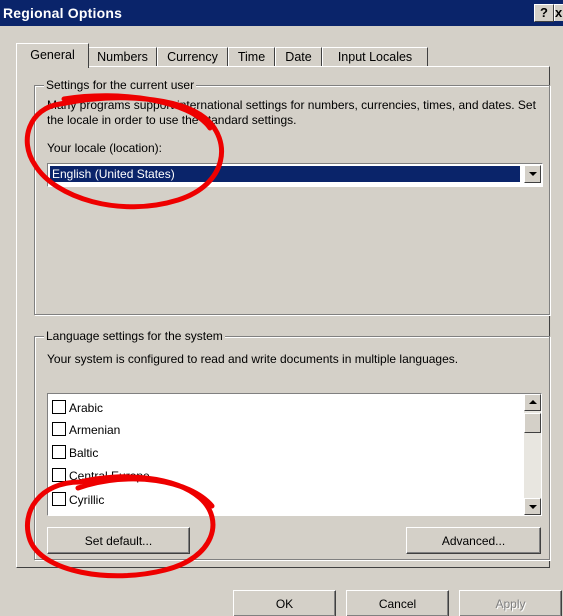  I want to click on locale-dropdown-arrow, so click(532, 174).